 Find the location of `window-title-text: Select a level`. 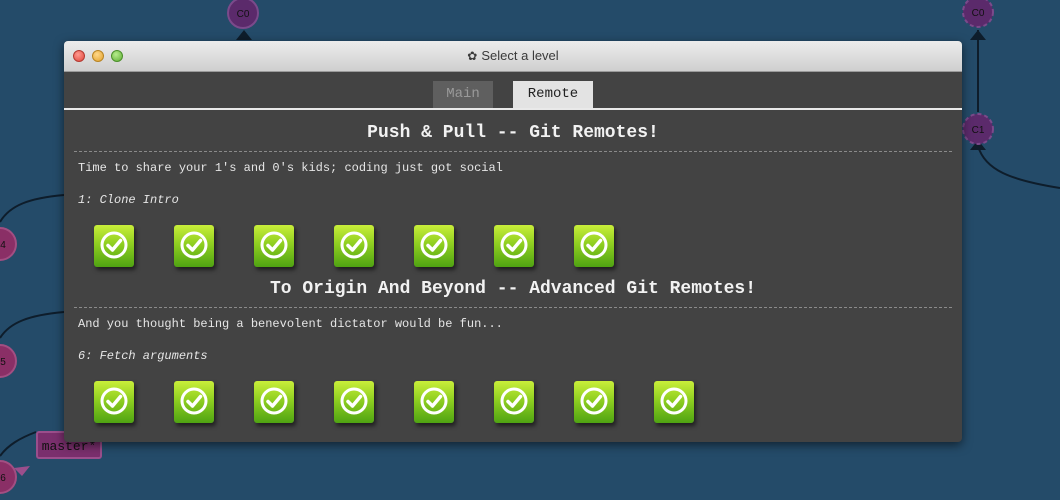

window-title-text: Select a level is located at coordinates (520, 55).